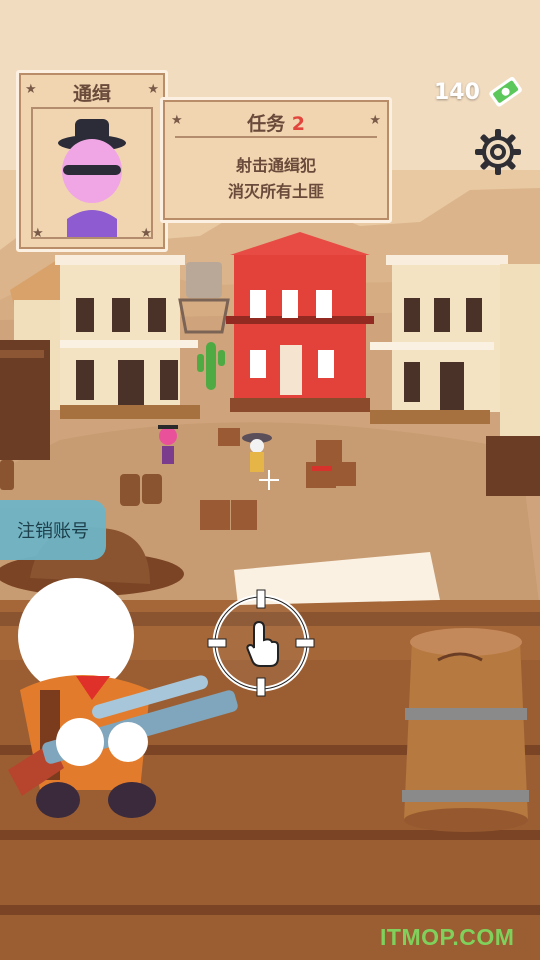  I want to click on mission-panel: ★ ★ 任务 2 射击通缉犯 消灭所有土匪, so click(276, 160).